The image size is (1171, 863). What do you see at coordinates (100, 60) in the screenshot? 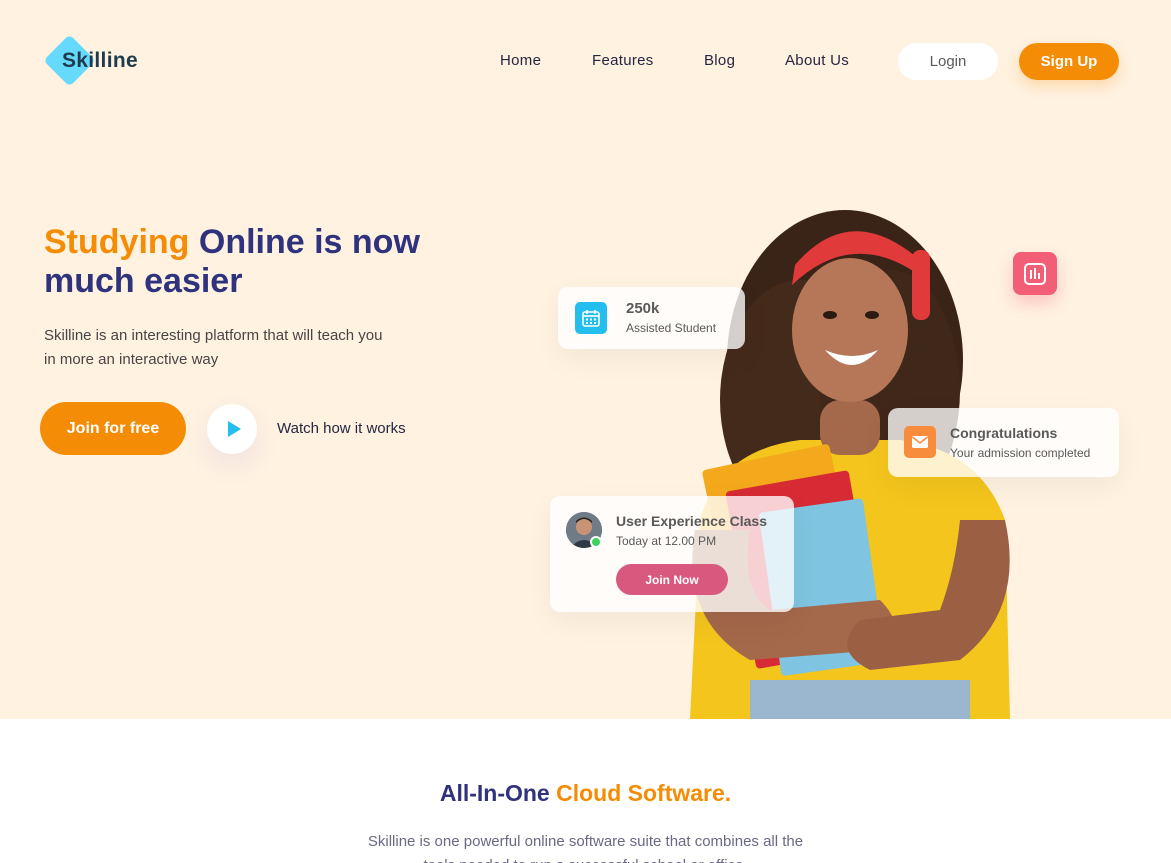
I see `brand-name: Skilline` at bounding box center [100, 60].